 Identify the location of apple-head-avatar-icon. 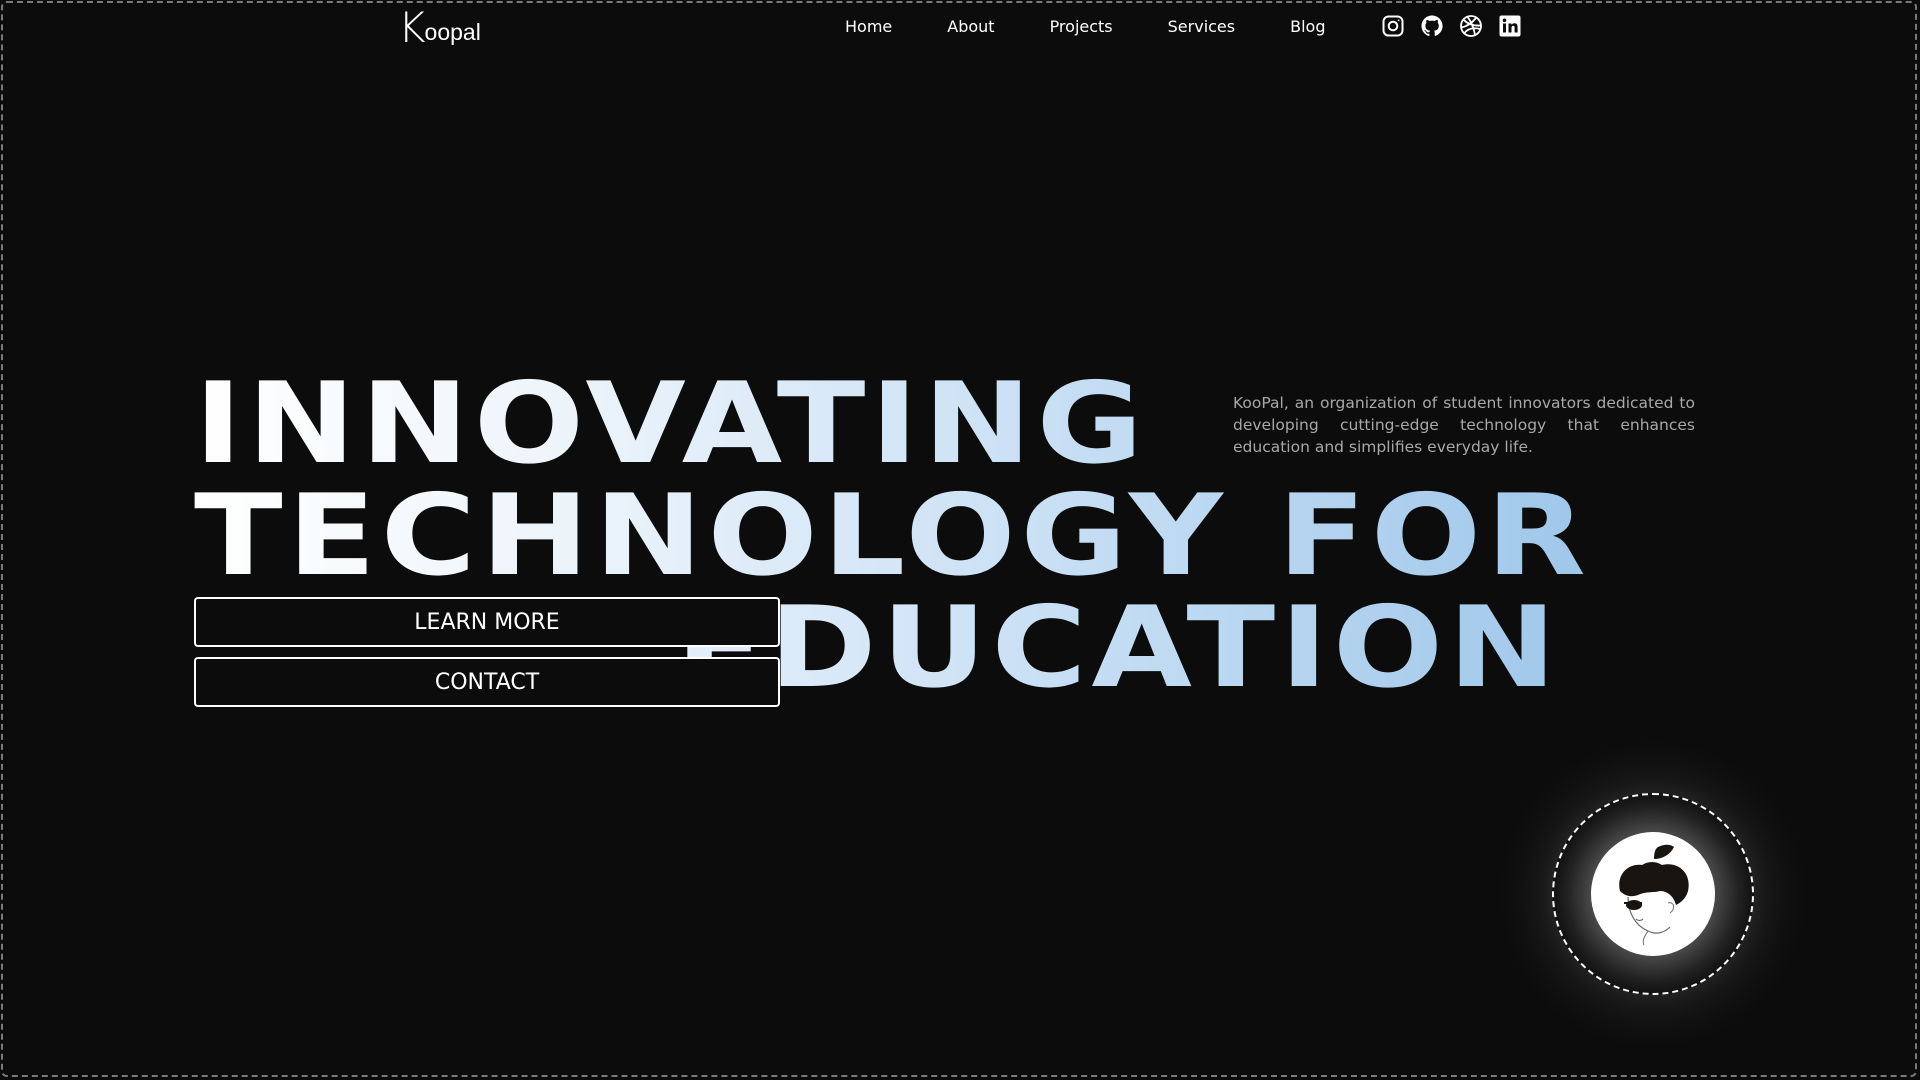
(1654, 895).